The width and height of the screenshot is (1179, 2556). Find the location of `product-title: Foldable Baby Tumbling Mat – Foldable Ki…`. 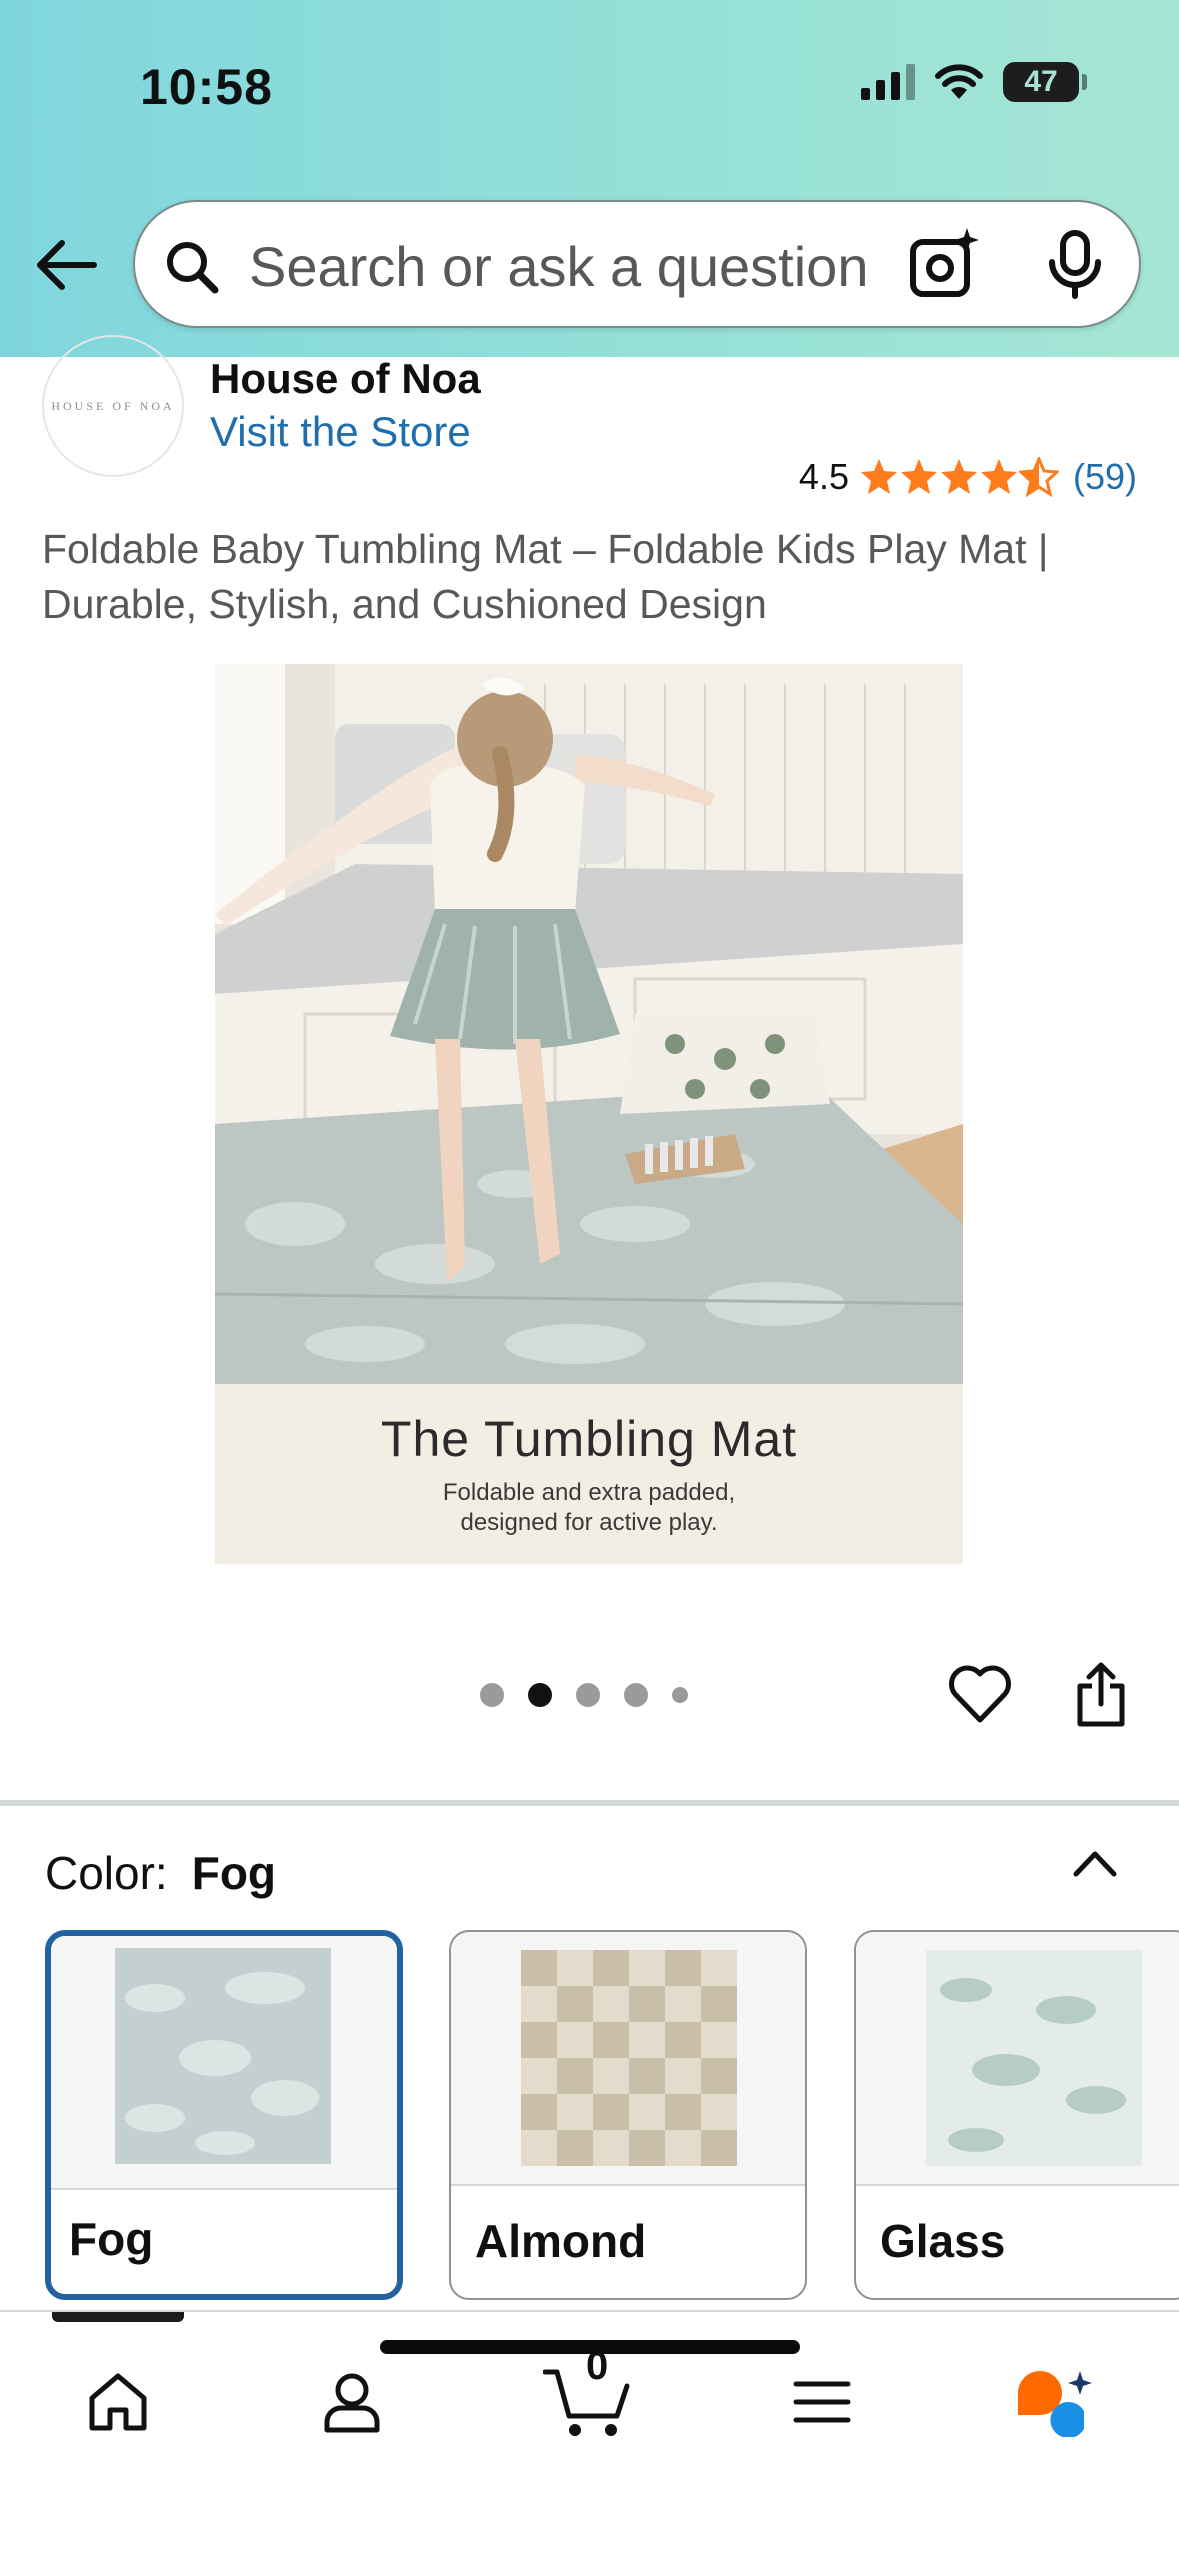

product-title: Foldable Baby Tumbling Mat – Foldable Ki… is located at coordinates (545, 576).